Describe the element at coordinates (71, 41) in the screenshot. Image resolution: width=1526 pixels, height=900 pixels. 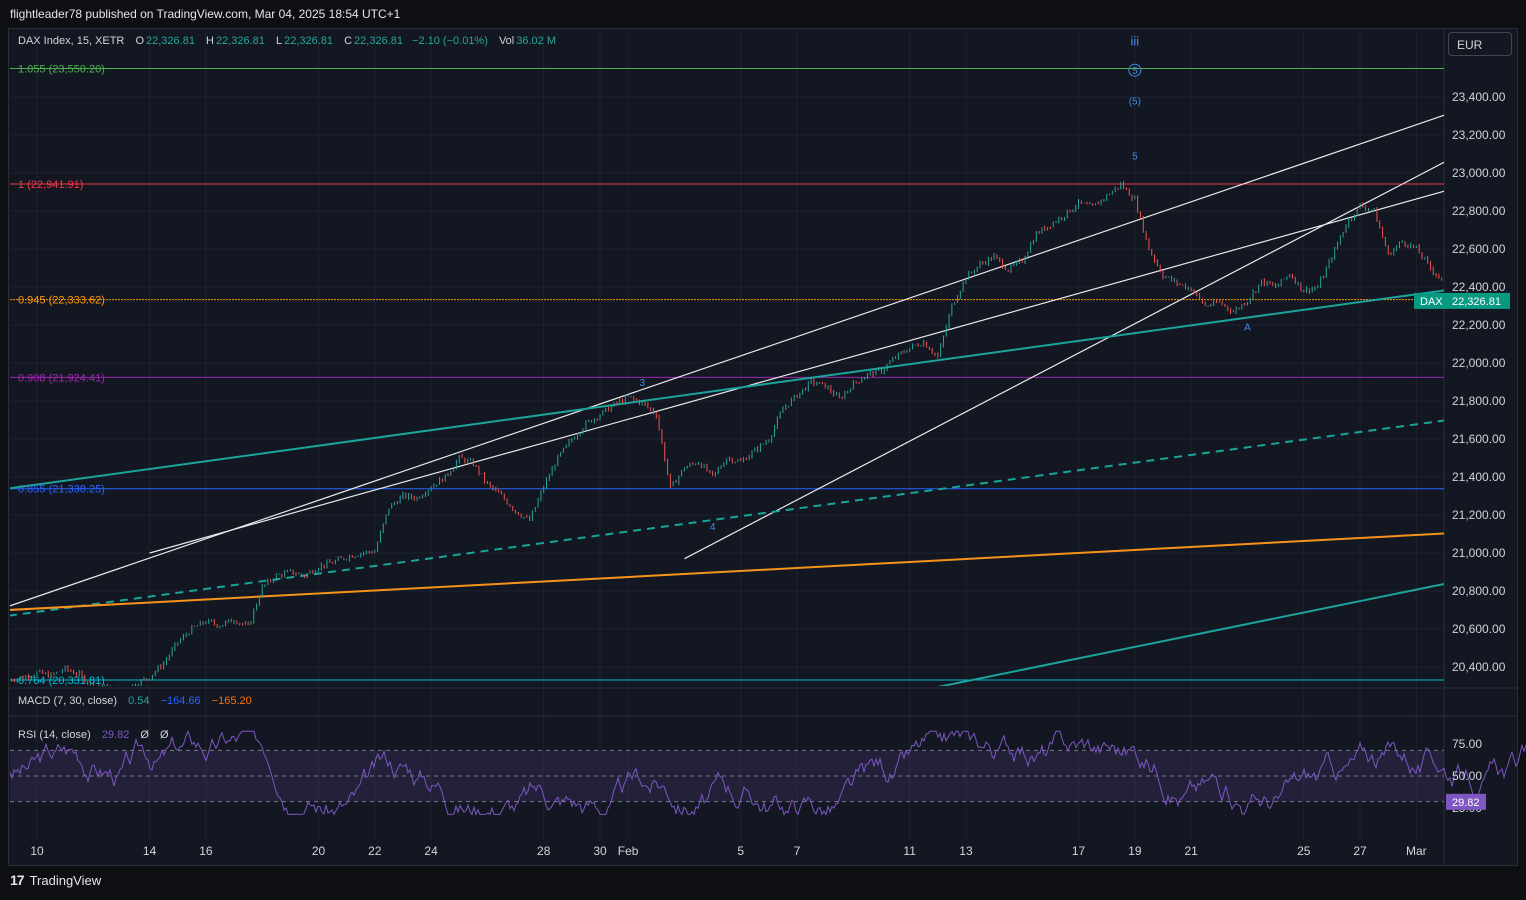
I see `symbol-label: DAX Index, 15, XETR` at that location.